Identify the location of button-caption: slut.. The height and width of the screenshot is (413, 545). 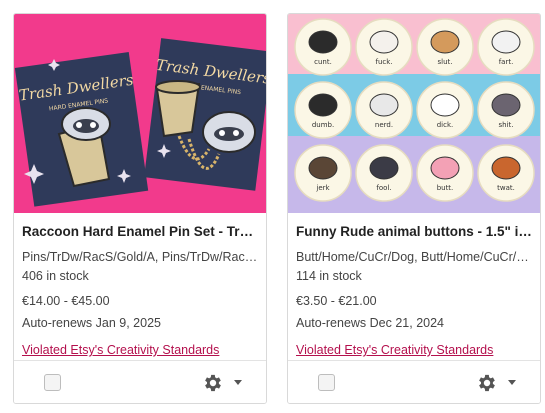
(445, 62).